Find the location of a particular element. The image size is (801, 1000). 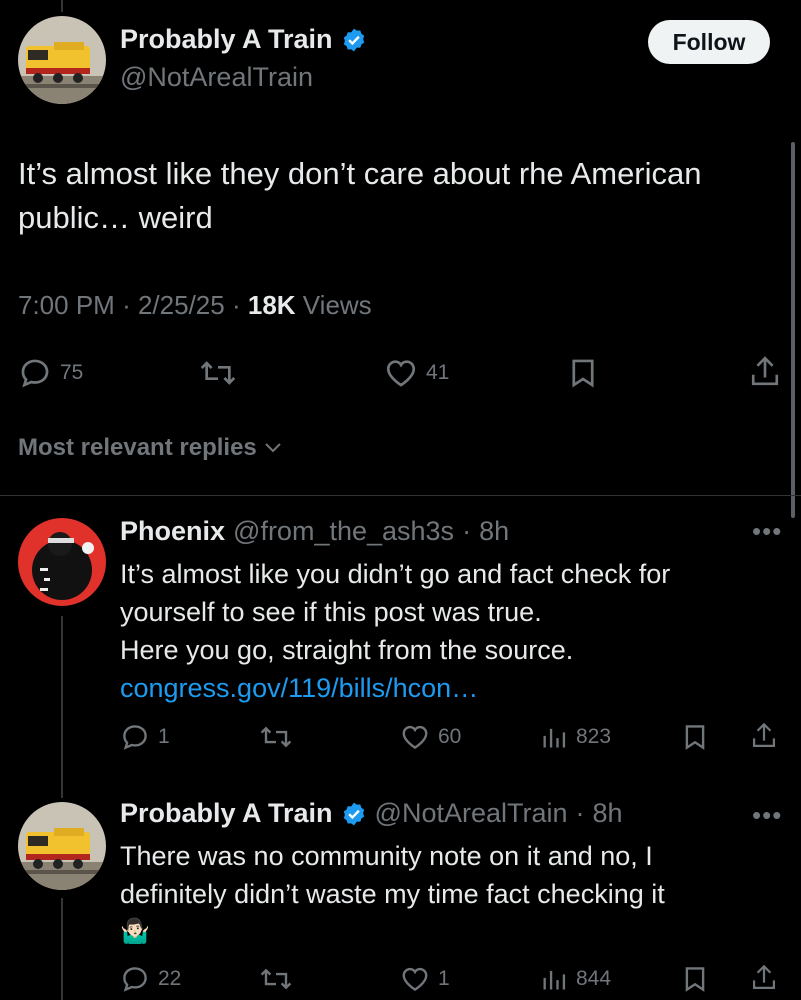

phoenix-avatar-image is located at coordinates (62, 562).